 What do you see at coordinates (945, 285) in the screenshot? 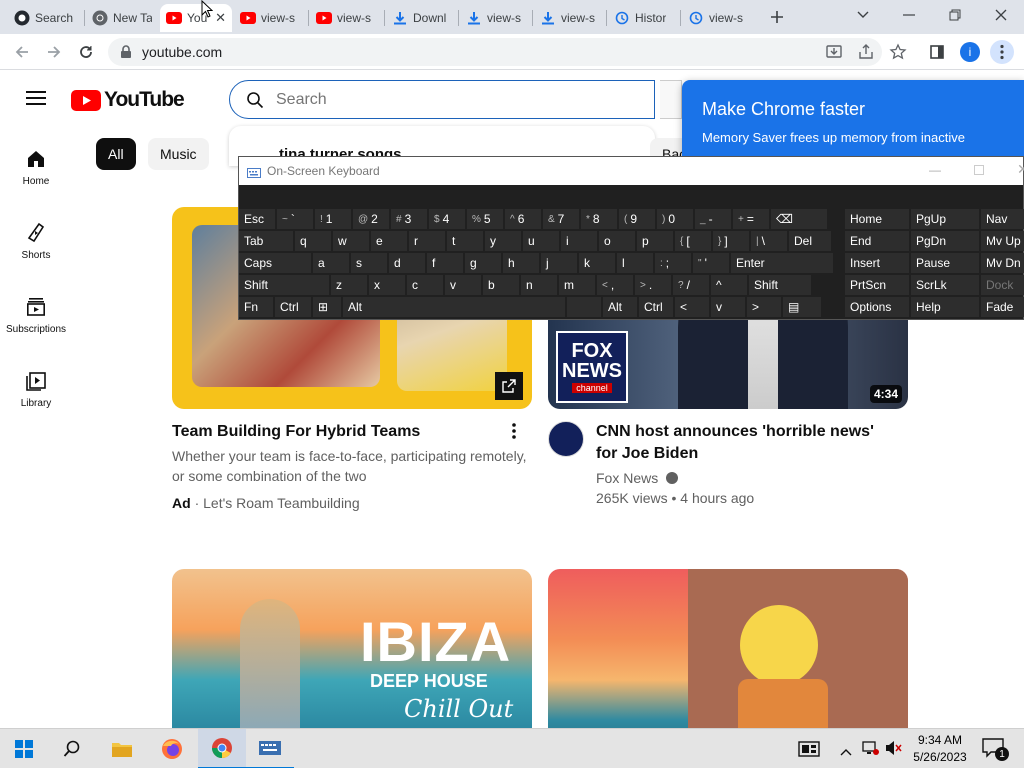
I see `osk-nav-key: ScrLk` at bounding box center [945, 285].